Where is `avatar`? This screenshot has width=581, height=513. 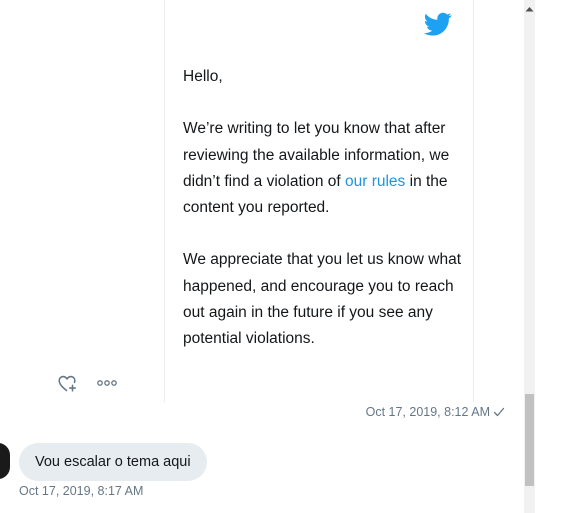 avatar is located at coordinates (5, 461).